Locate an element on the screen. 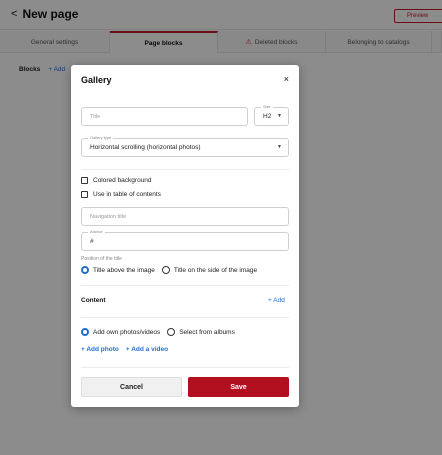 The height and width of the screenshot is (455, 442). radio-label: Add own photos/videos is located at coordinates (127, 332).